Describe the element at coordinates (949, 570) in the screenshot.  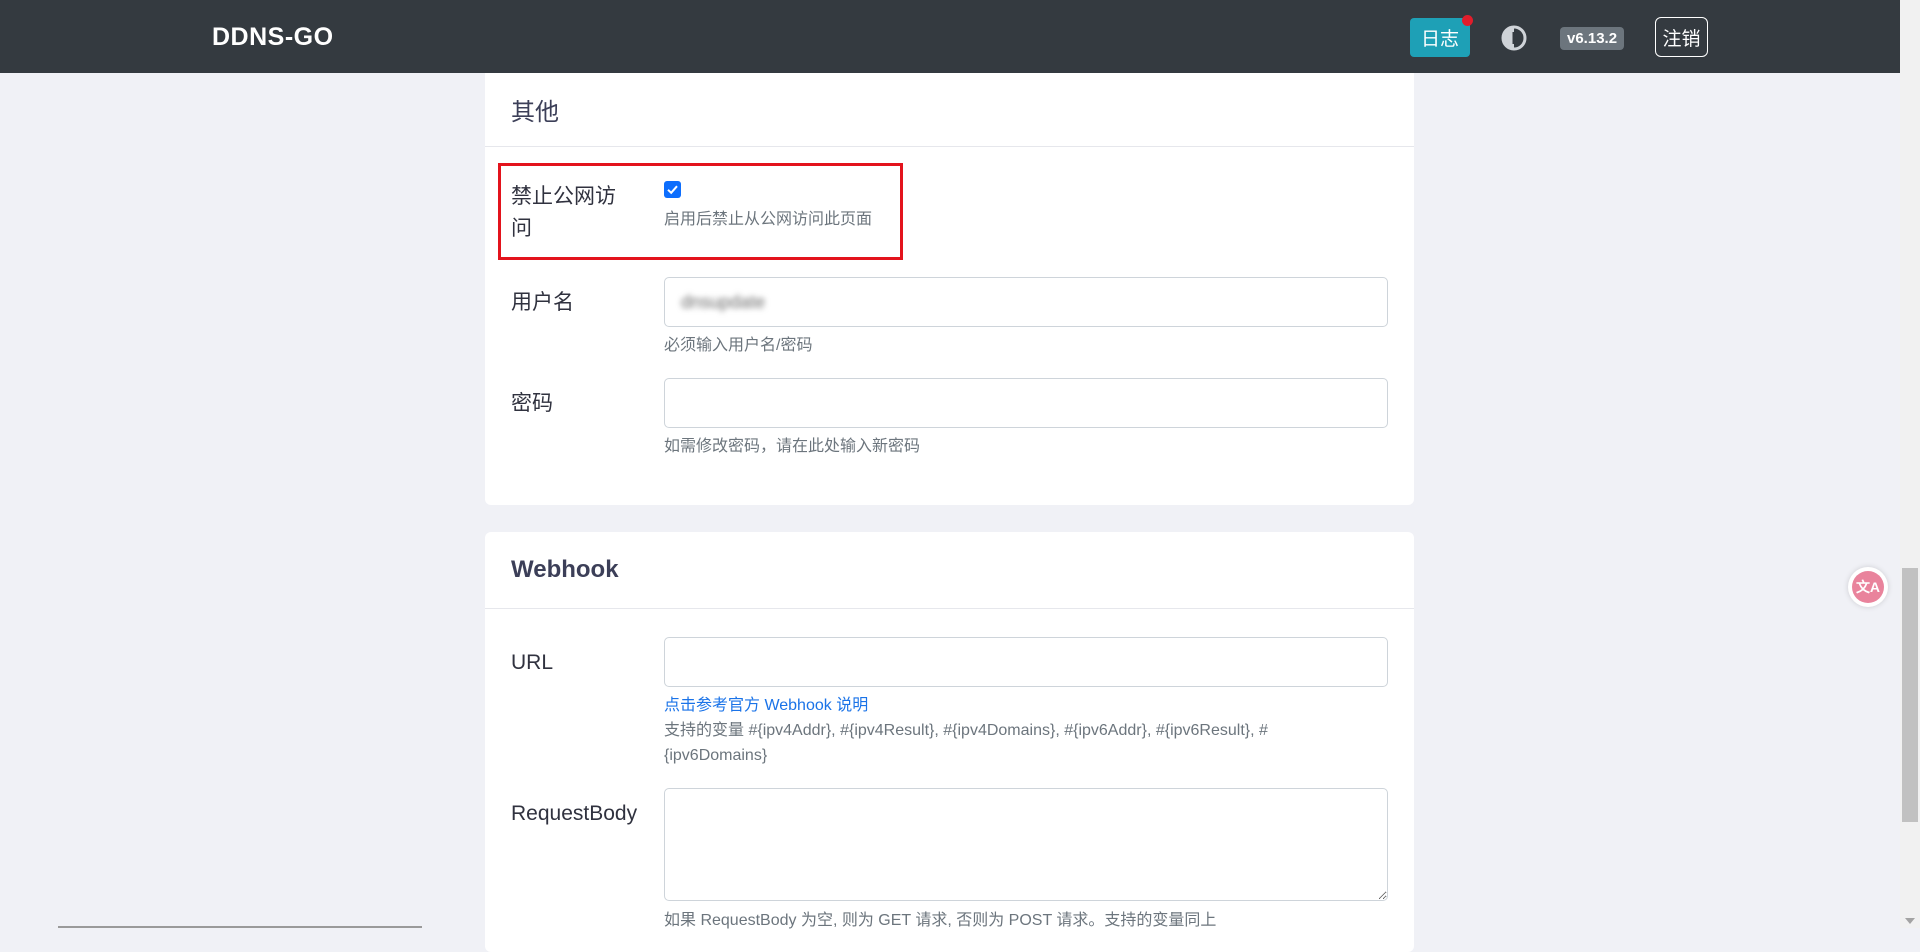
I see `webhook-card-title: Webhook` at that location.